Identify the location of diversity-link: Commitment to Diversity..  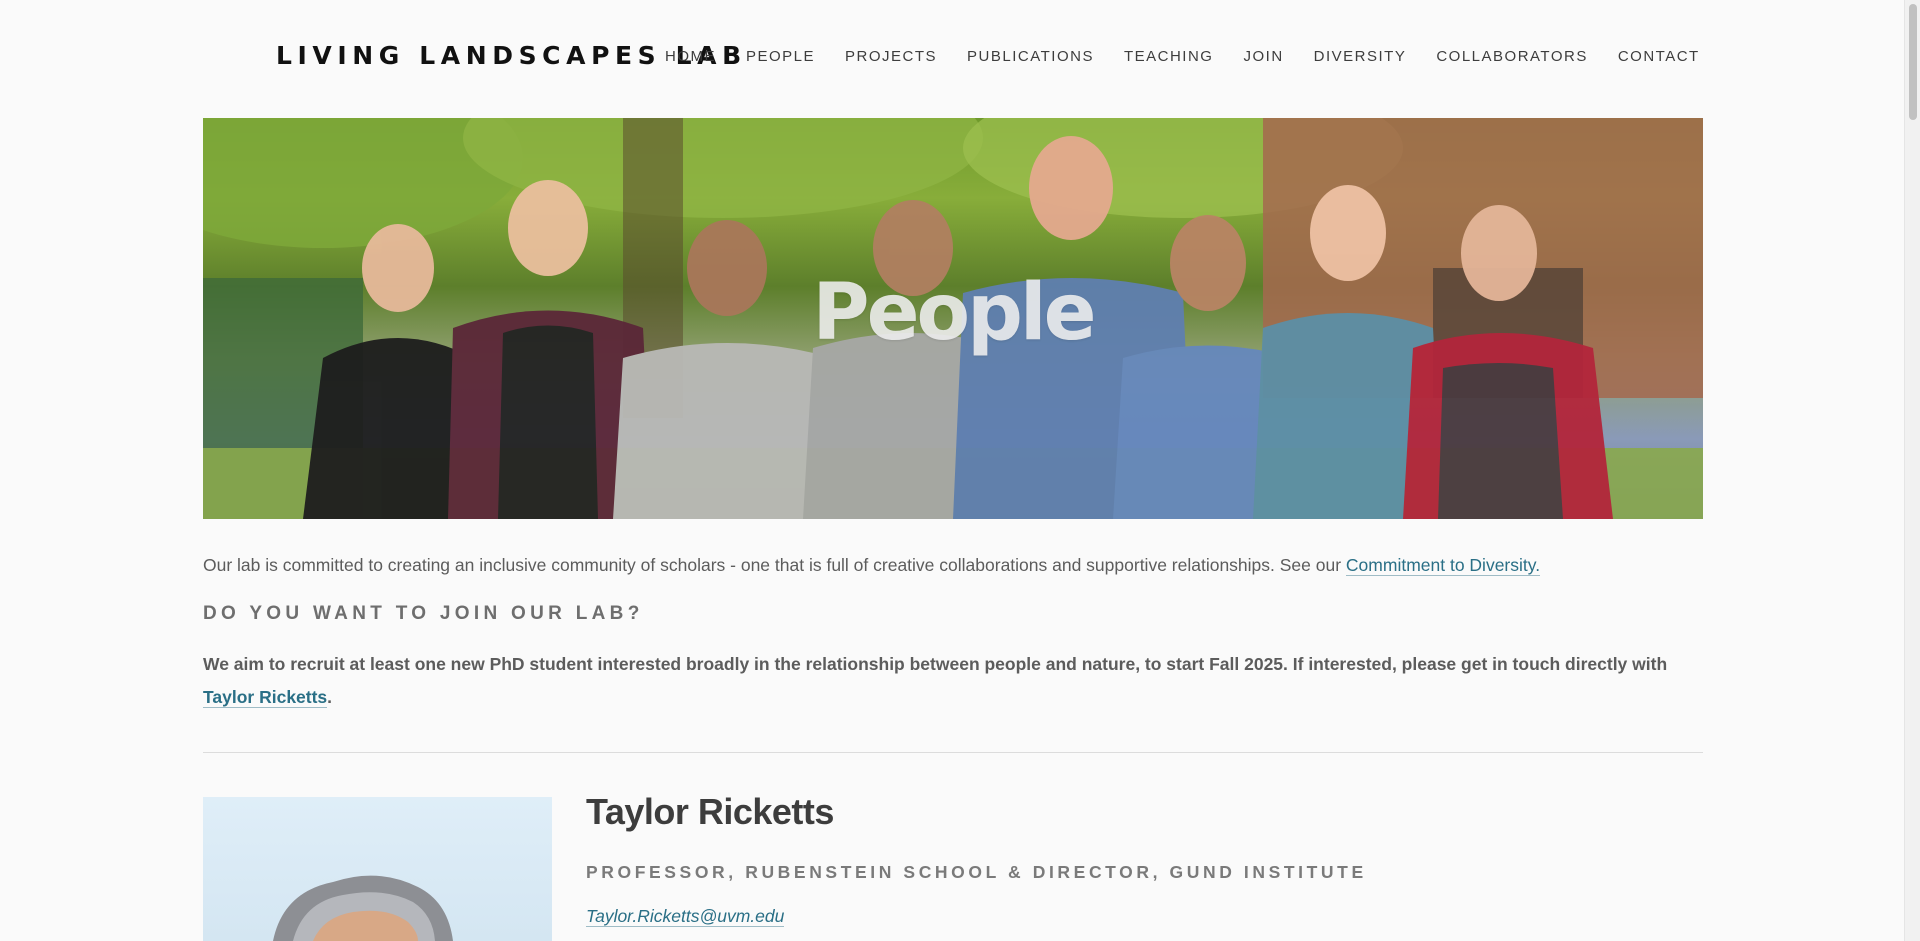
(1443, 565).